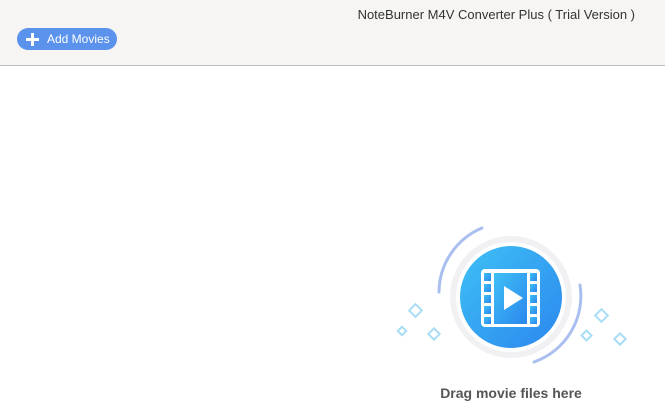  I want to click on plus-icon, so click(32, 39).